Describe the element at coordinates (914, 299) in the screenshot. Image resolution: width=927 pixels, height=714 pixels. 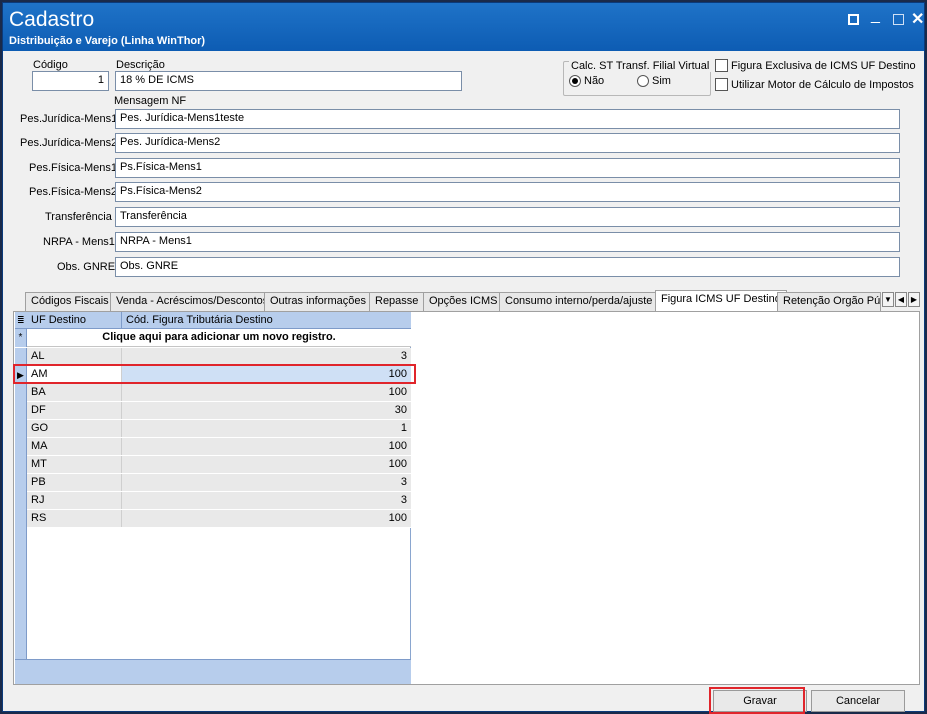
I see `tab-scroll-right-icon: ▶` at that location.